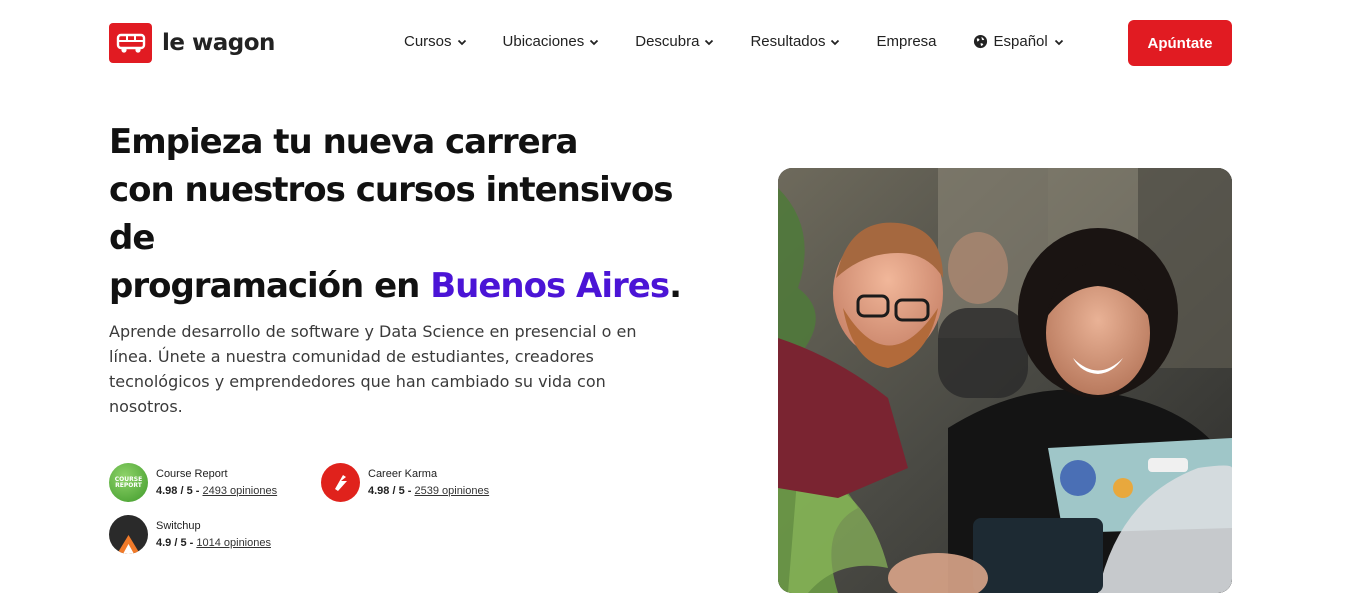 This screenshot has width=1345, height=593. I want to click on course-report-logo-text: COURSE REPORT, so click(128, 482).